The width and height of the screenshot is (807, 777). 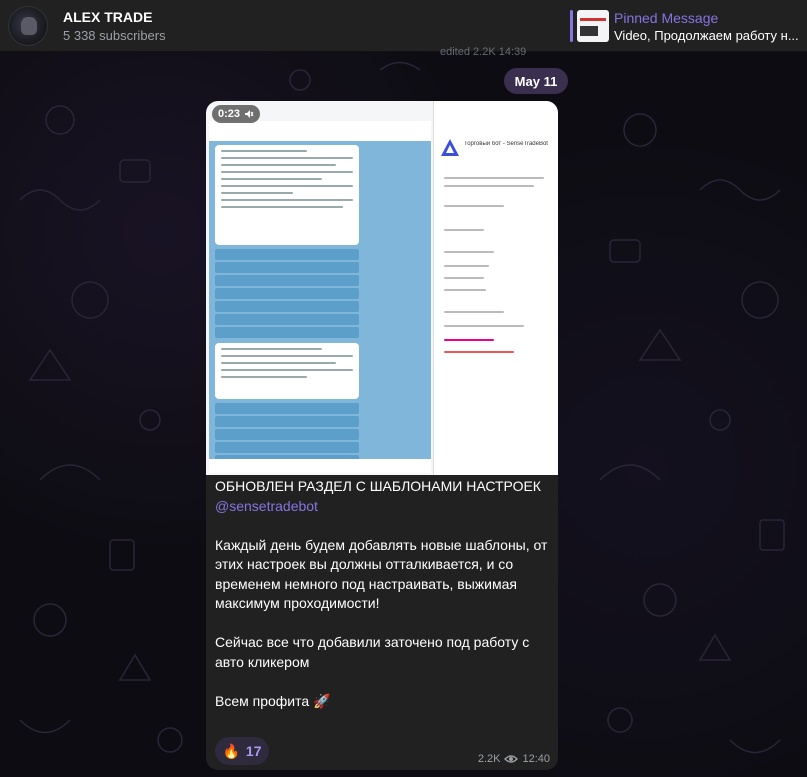 What do you see at coordinates (593, 26) in the screenshot?
I see `pinned-thumbnail` at bounding box center [593, 26].